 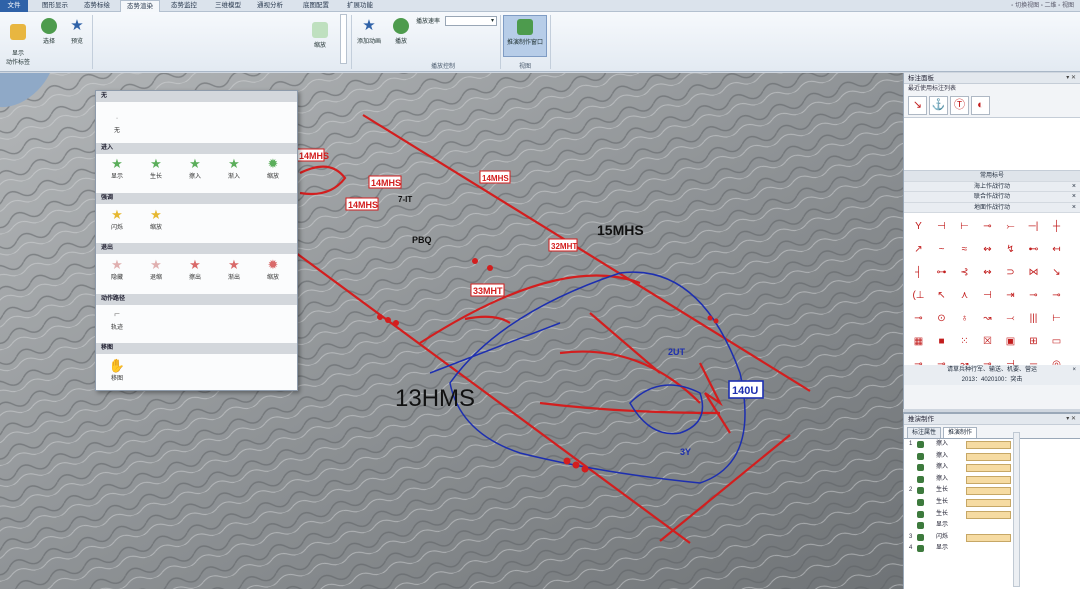 I want to click on symbol-cell: ⋏, so click(x=964, y=295).